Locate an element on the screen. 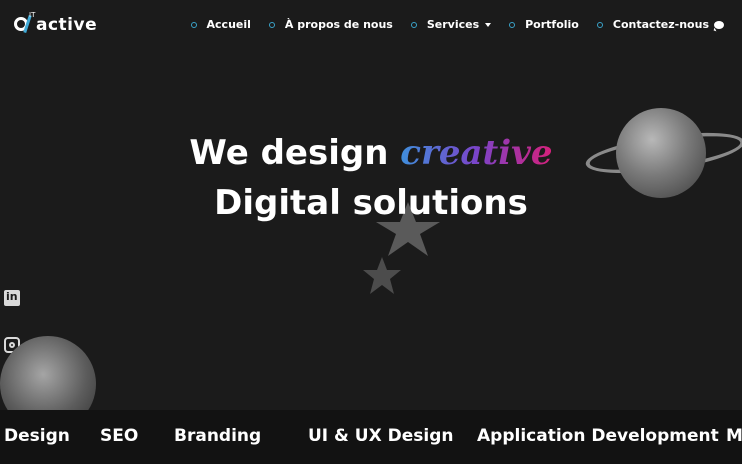 The width and height of the screenshot is (742, 464). logo: IT active is located at coordinates (56, 24).